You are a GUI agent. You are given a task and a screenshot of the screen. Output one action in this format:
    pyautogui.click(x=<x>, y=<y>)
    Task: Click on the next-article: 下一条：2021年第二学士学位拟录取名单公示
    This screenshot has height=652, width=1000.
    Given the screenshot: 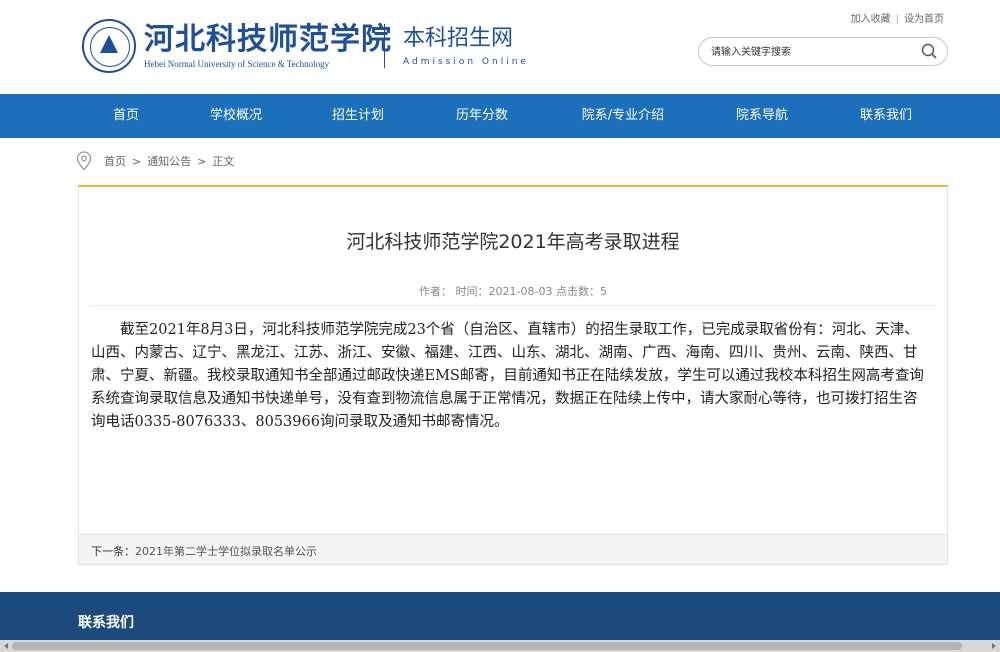 What is the action you would take?
    pyautogui.click(x=204, y=551)
    